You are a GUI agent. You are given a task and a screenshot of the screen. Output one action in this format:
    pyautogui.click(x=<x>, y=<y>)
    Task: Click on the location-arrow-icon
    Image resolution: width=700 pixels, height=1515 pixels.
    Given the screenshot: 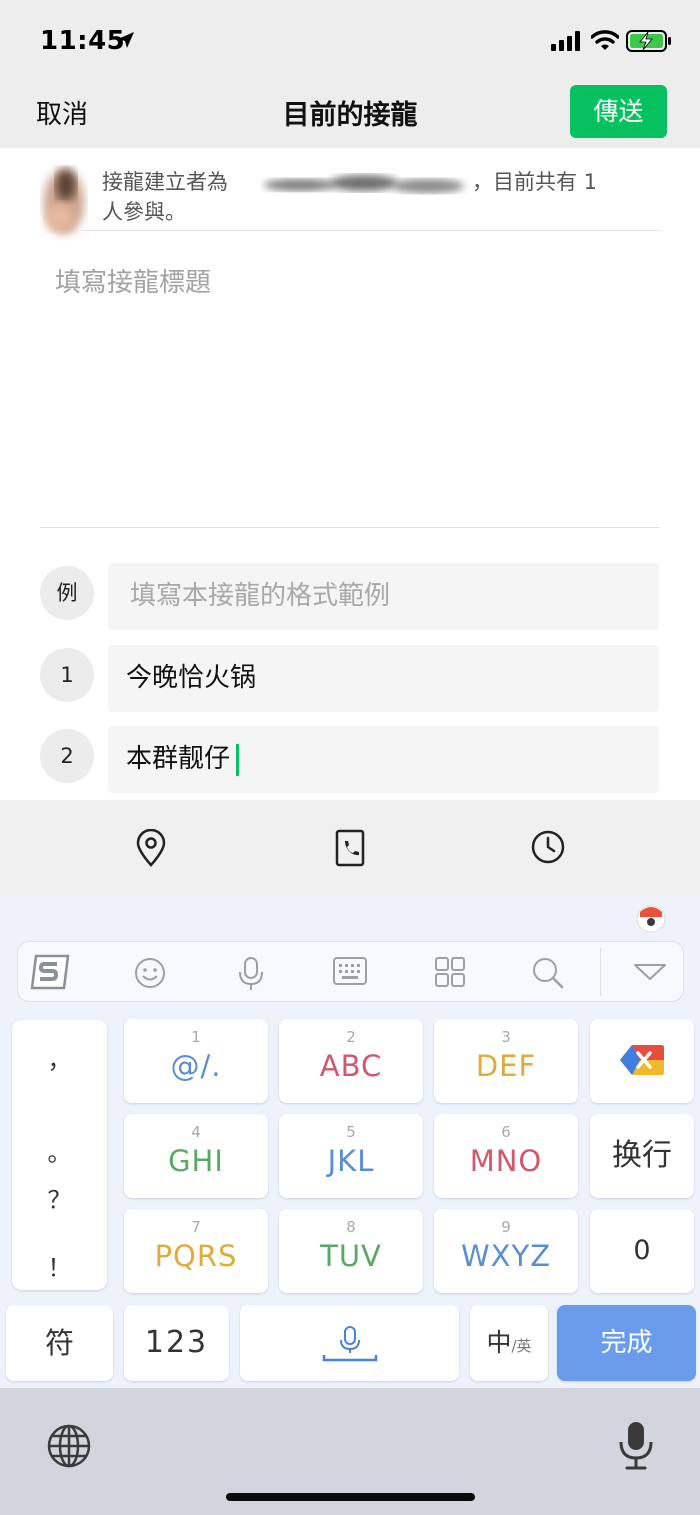 What is the action you would take?
    pyautogui.click(x=126, y=40)
    